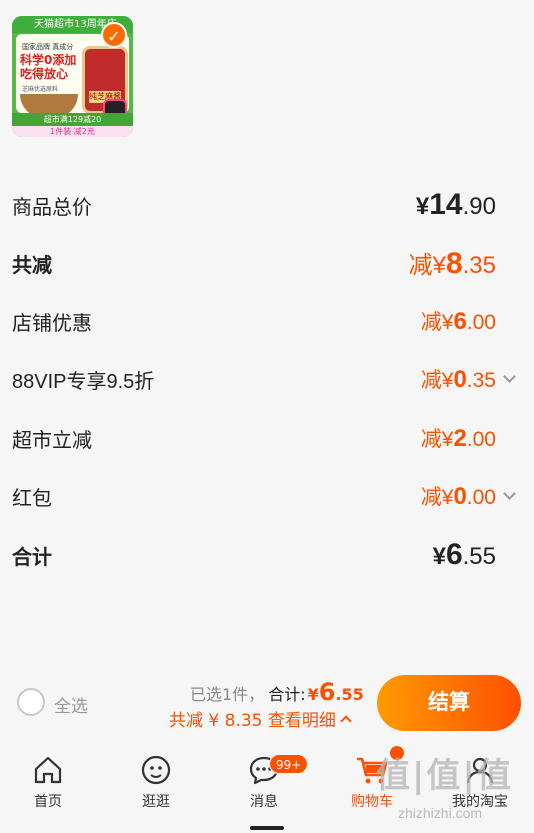  Describe the element at coordinates (48, 67) in the screenshot. I see `product-headline: 科学0添加 吃得放心` at that location.